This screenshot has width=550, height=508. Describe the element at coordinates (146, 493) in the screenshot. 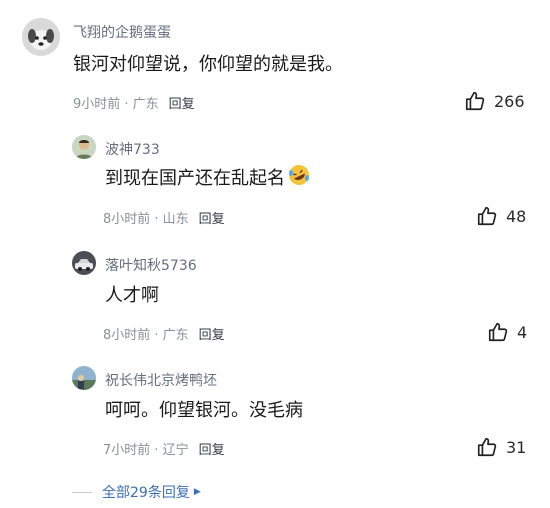

I see `show-all-replies-label: 全部29条回复` at that location.